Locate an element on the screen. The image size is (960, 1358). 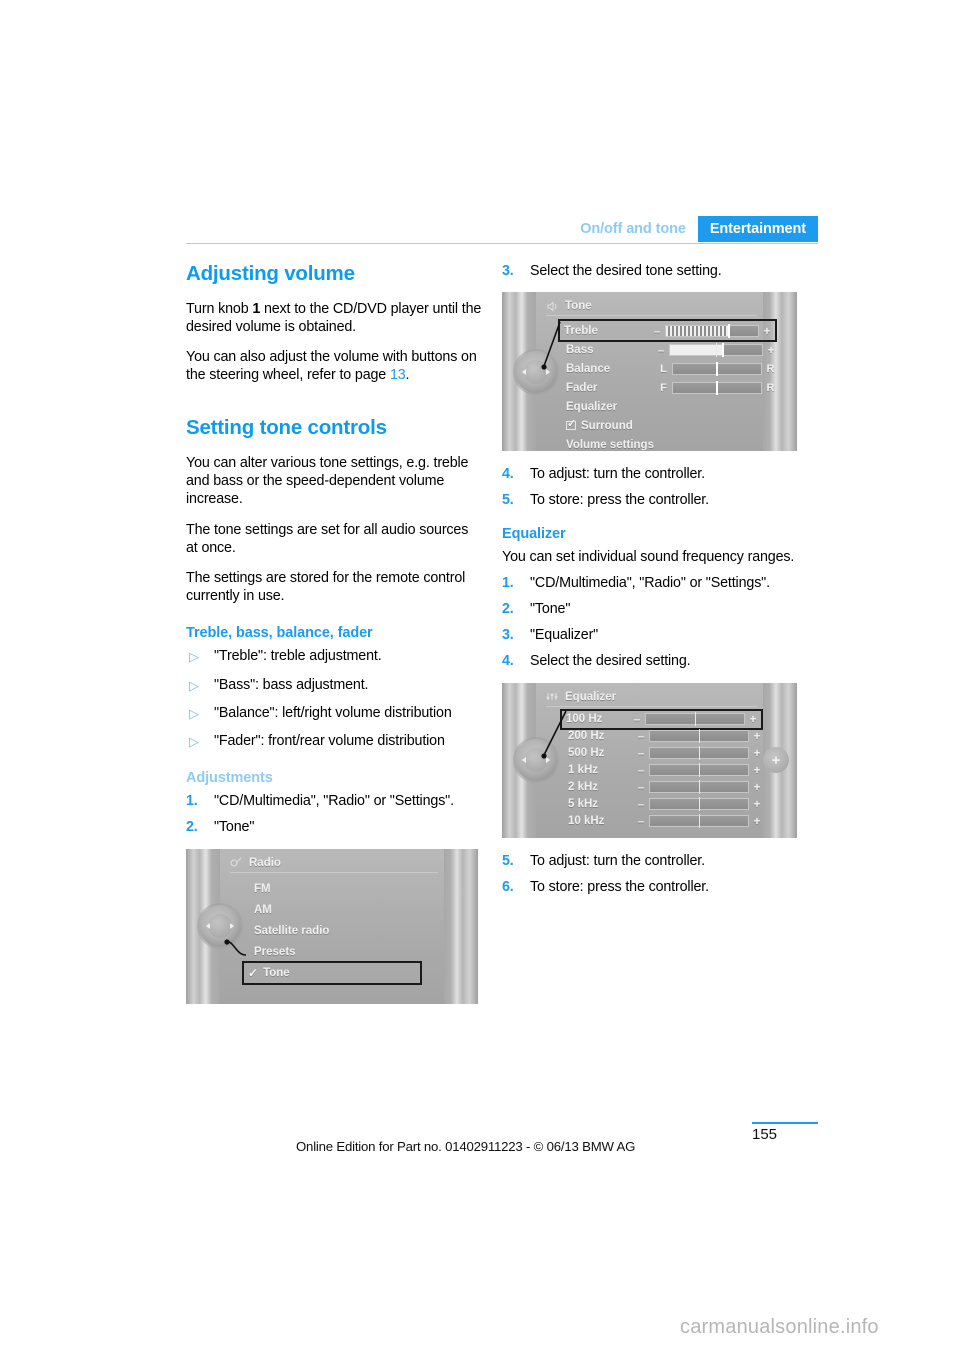
eq-row-2khz: 2 kHz – + is located at coordinates (664, 787).